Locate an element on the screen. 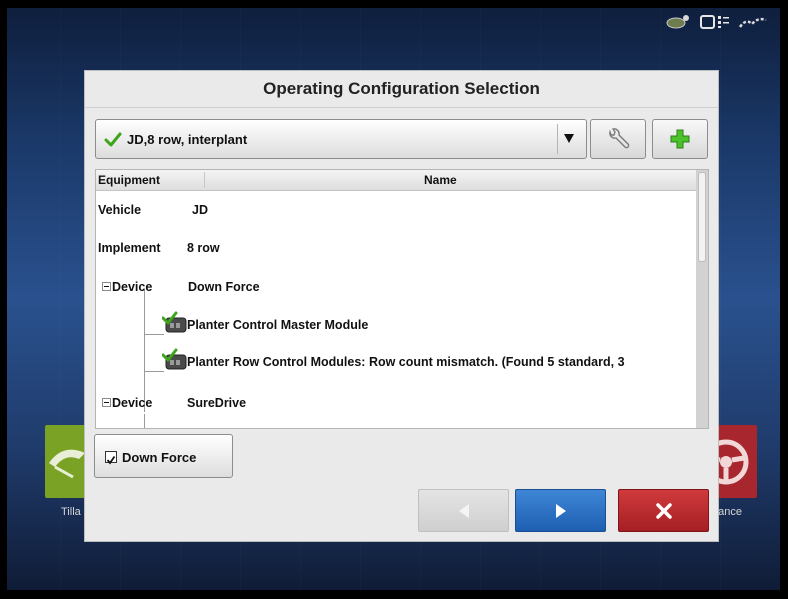 Image resolution: width=788 pixels, height=599 pixels. plus-icon is located at coordinates (680, 139).